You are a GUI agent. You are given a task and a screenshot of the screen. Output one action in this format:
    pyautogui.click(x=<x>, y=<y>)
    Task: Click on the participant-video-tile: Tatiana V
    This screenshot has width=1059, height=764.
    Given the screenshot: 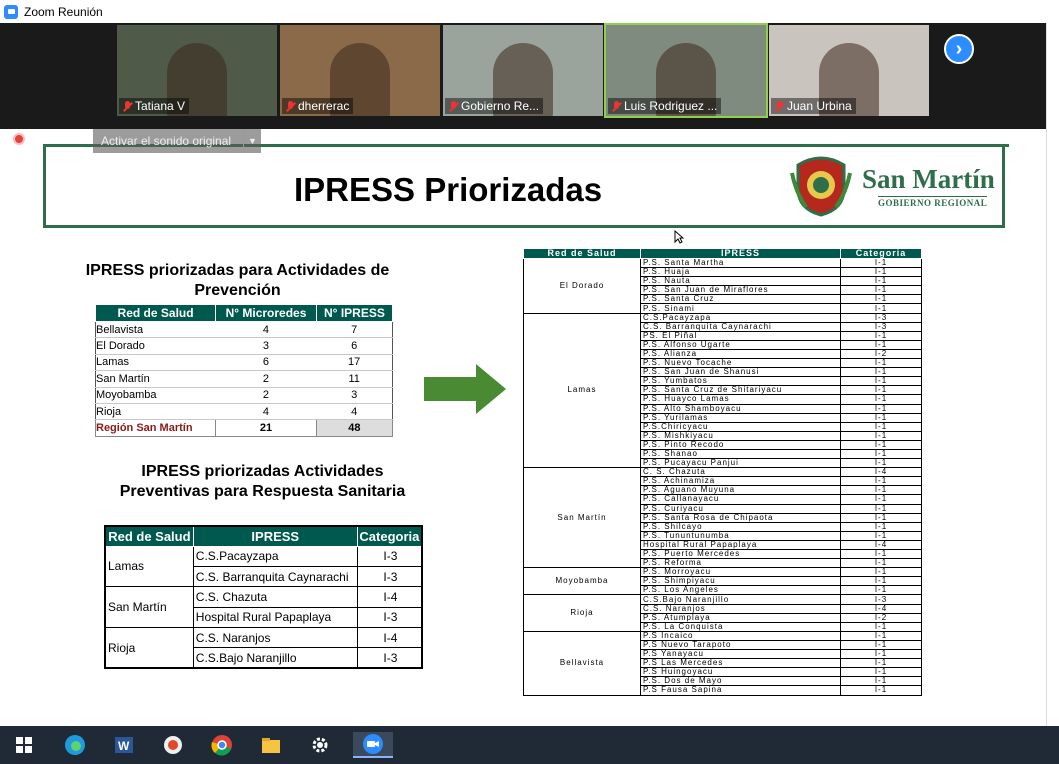 What is the action you would take?
    pyautogui.click(x=197, y=70)
    